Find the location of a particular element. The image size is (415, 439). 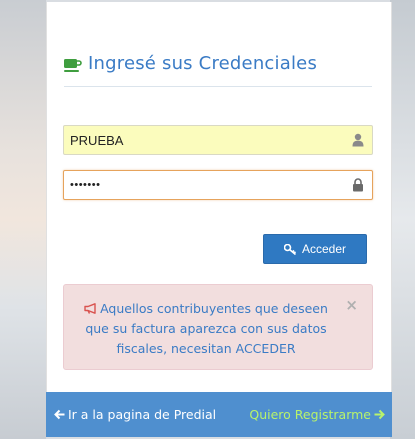

key-icon is located at coordinates (290, 249).